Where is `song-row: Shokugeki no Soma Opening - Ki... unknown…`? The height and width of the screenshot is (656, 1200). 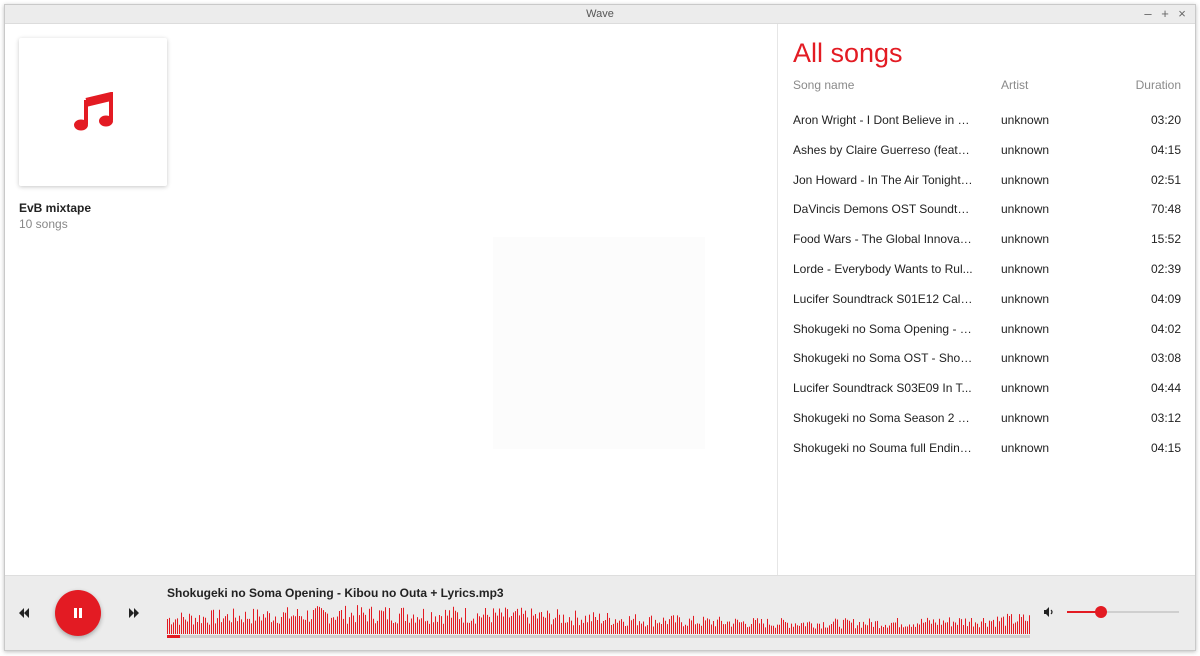 song-row: Shokugeki no Soma Opening - Ki... unknown… is located at coordinates (986, 336).